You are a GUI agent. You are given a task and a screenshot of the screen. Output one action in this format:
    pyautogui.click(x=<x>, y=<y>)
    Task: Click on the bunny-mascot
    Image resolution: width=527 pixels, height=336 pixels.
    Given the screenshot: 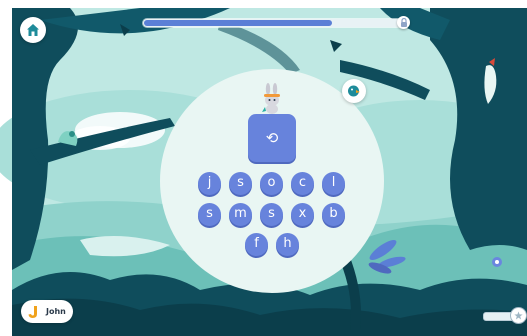 What is the action you would take?
    pyautogui.click(x=272, y=99)
    